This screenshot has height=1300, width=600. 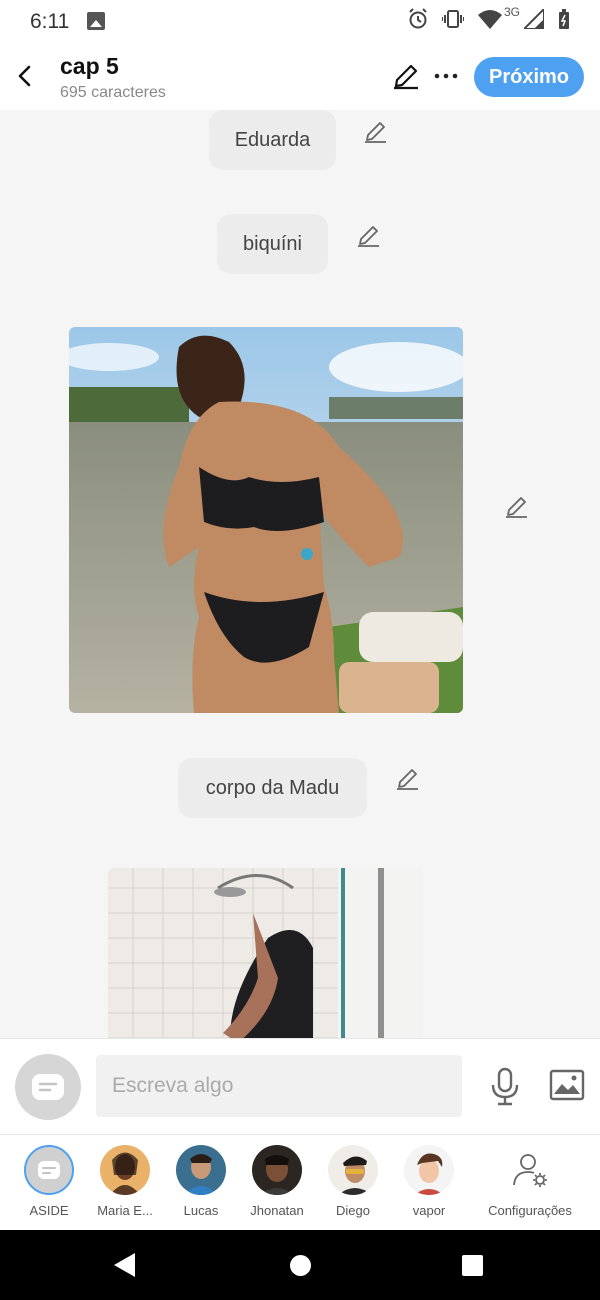 I want to click on signal-icon, so click(x=534, y=19).